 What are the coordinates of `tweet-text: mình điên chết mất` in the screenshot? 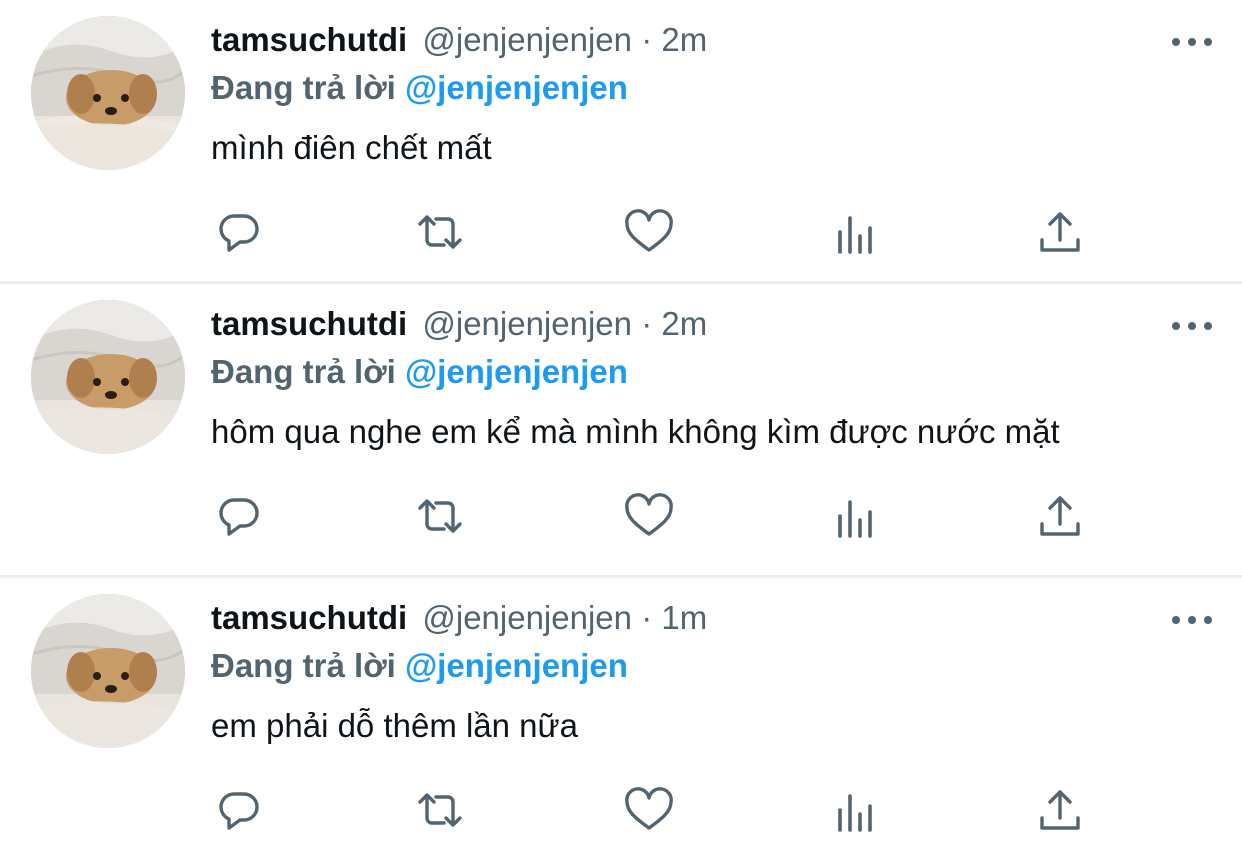 It's located at (351, 147).